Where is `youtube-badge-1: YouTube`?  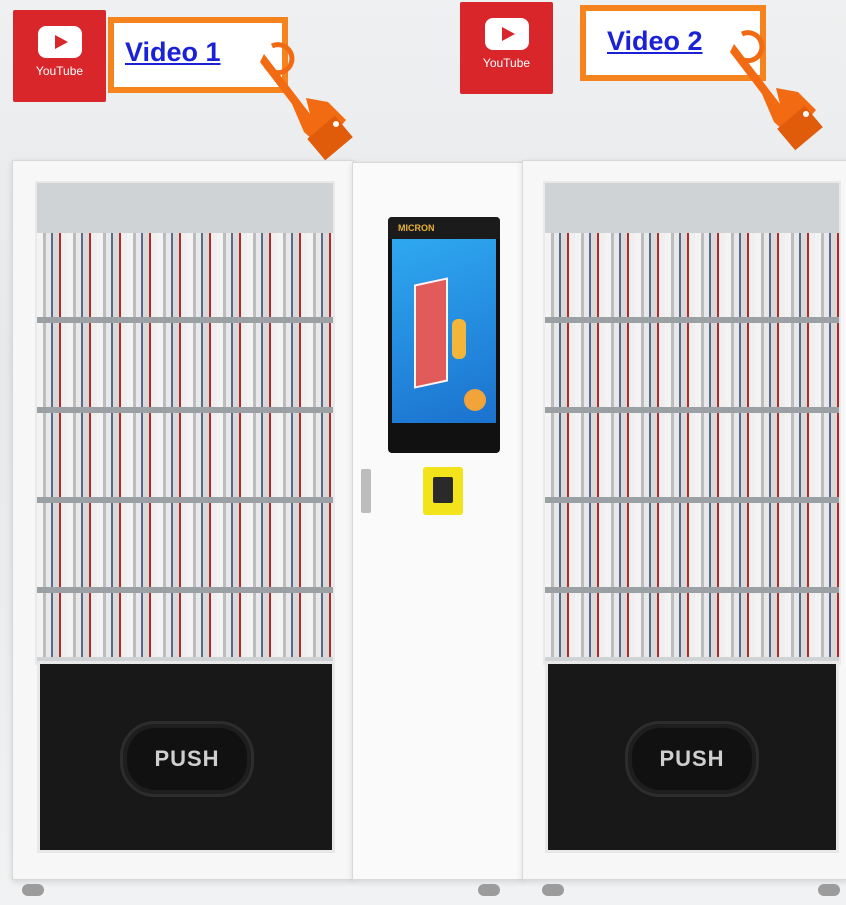 youtube-badge-1: YouTube is located at coordinates (59, 56).